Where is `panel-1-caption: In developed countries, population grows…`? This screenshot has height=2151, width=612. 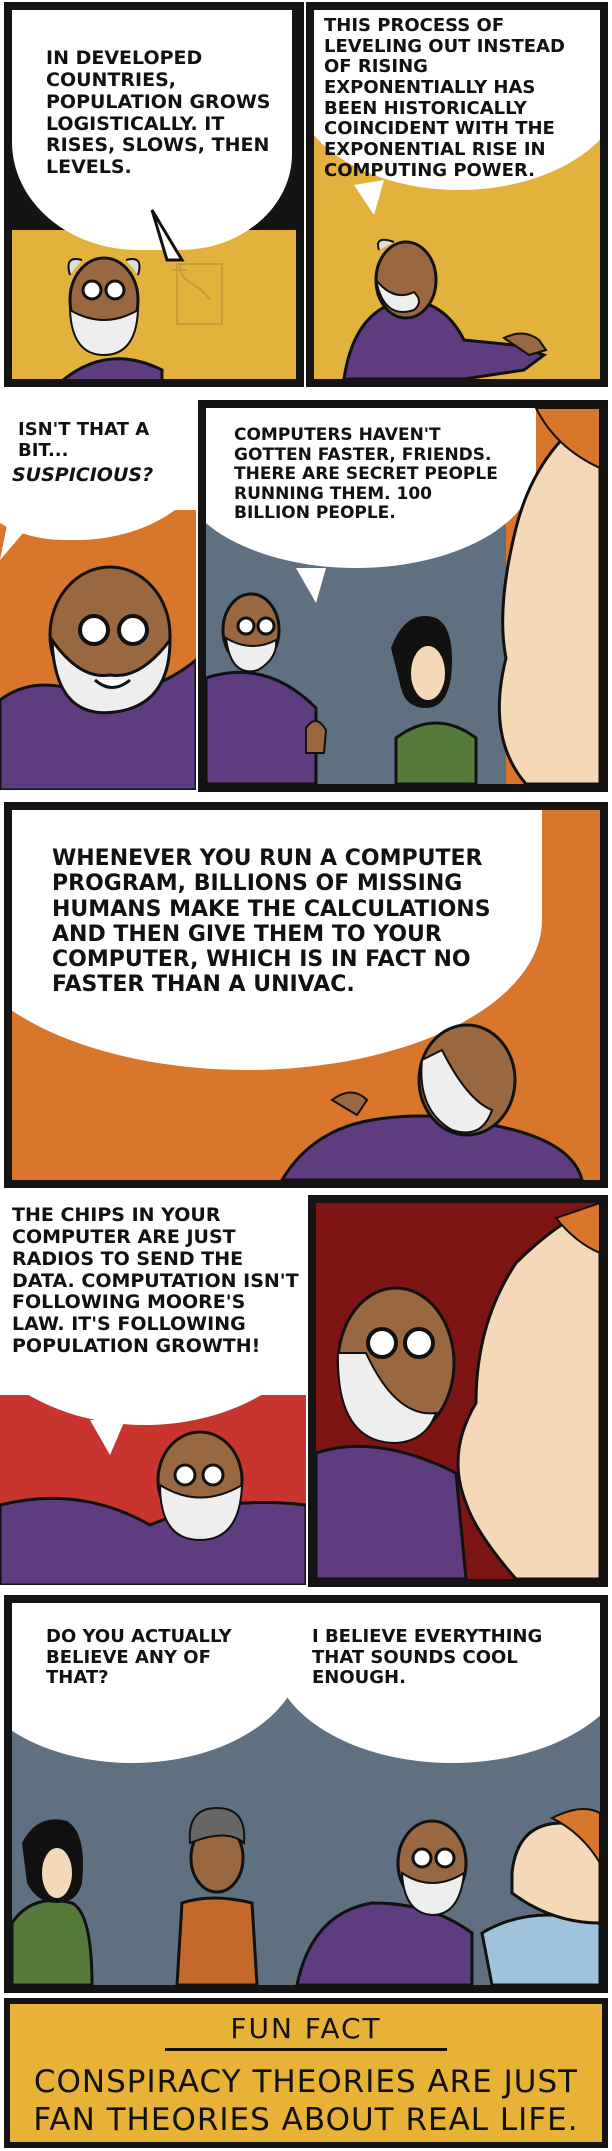
panel-1-caption: In developed countries, population grows… is located at coordinates (158, 113).